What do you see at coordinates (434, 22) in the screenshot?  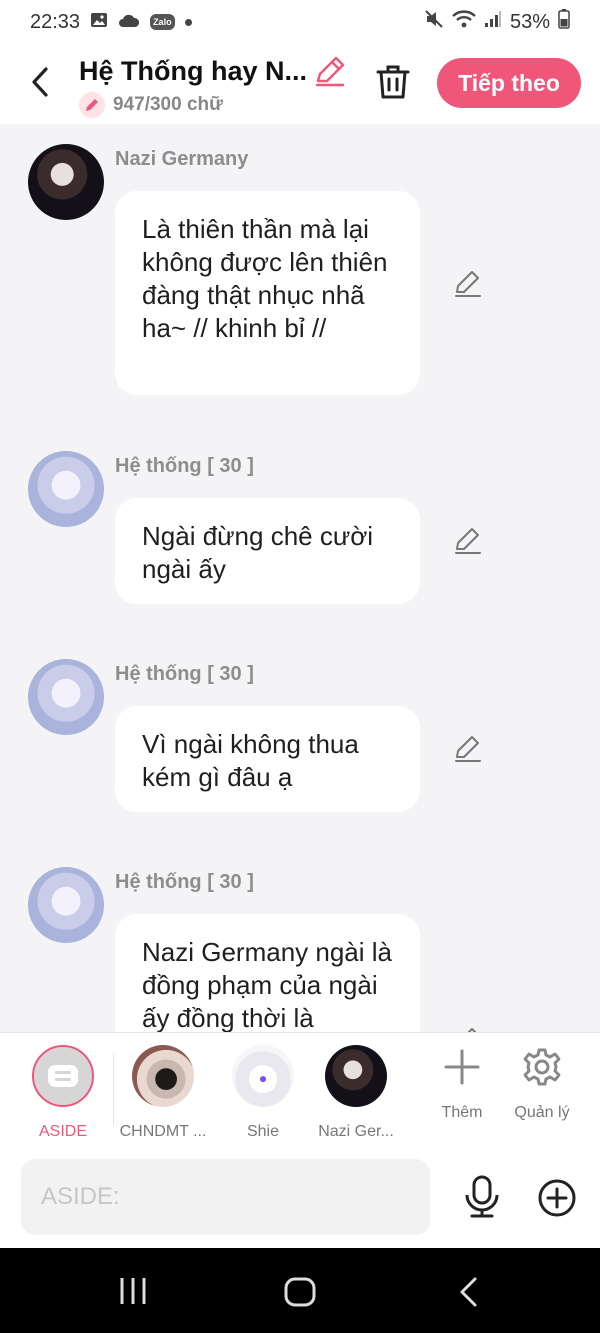 I see `mute-icon` at bounding box center [434, 22].